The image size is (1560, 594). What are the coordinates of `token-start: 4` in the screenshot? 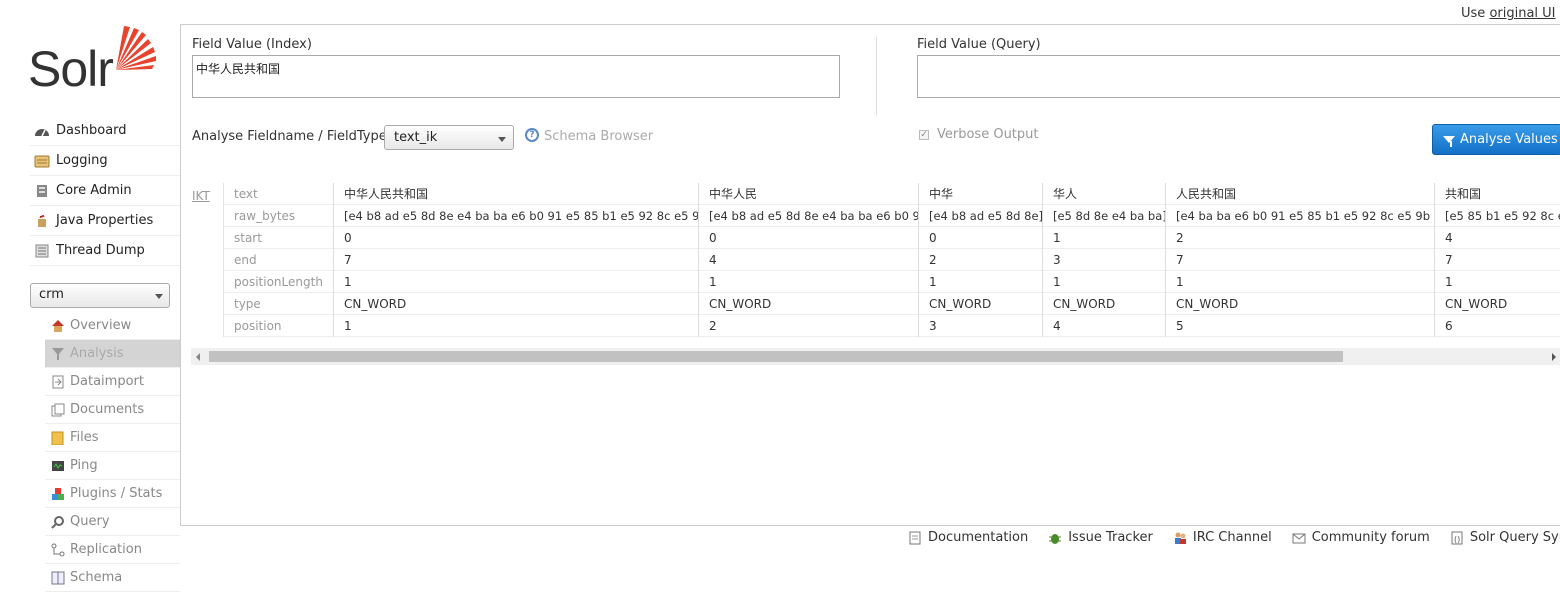 It's located at (1497, 238).